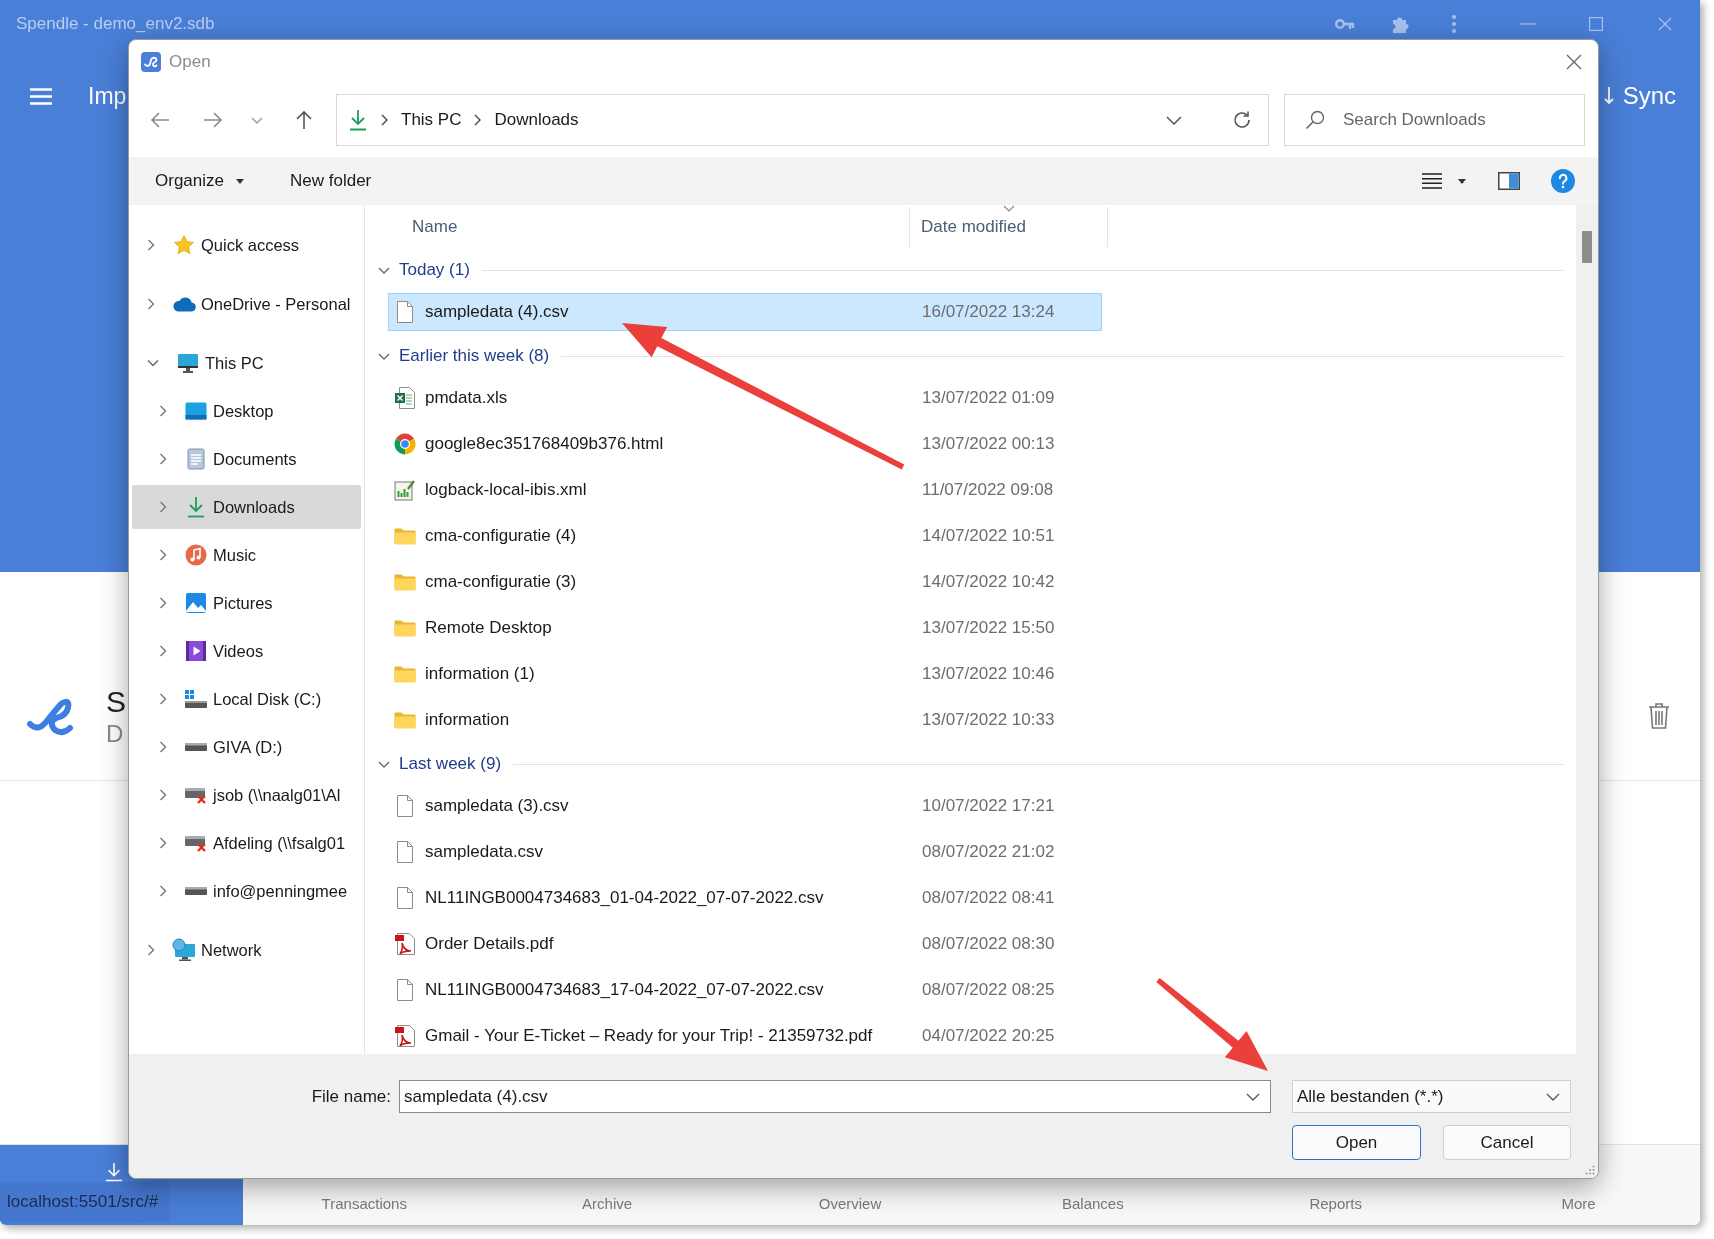 The image size is (1714, 1239). What do you see at coordinates (480, 674) in the screenshot?
I see `file-name: information (1)` at bounding box center [480, 674].